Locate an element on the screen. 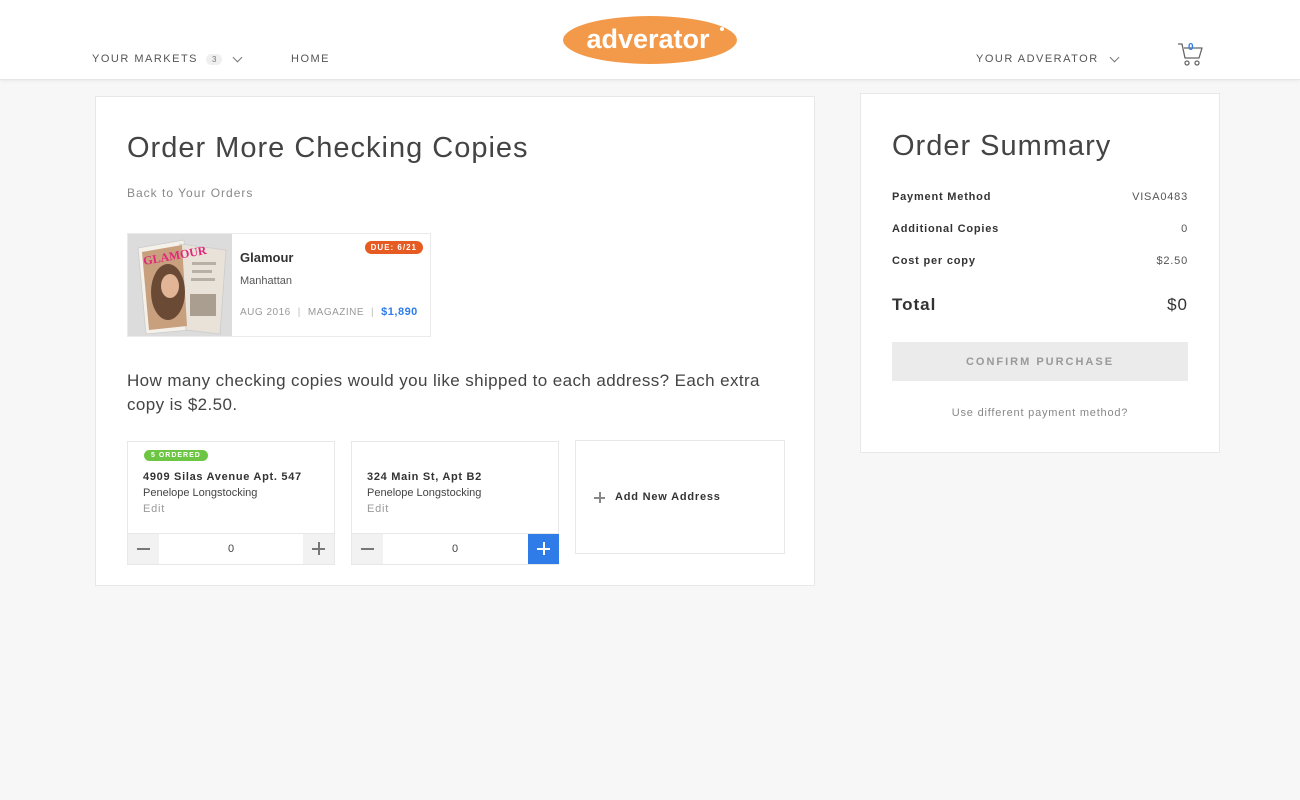 This screenshot has height=800, width=1300. logo-dot is located at coordinates (722, 29).